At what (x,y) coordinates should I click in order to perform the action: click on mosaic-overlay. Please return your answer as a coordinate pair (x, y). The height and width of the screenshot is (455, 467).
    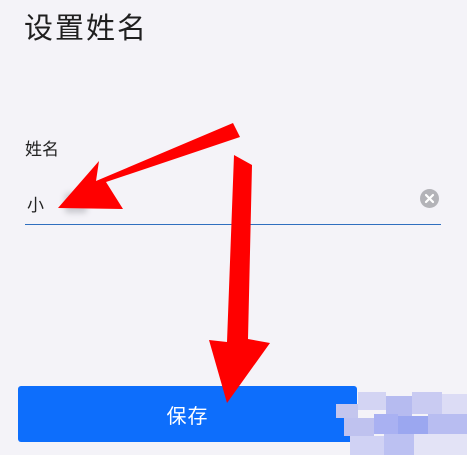
    Looking at the image, I should click on (401, 423).